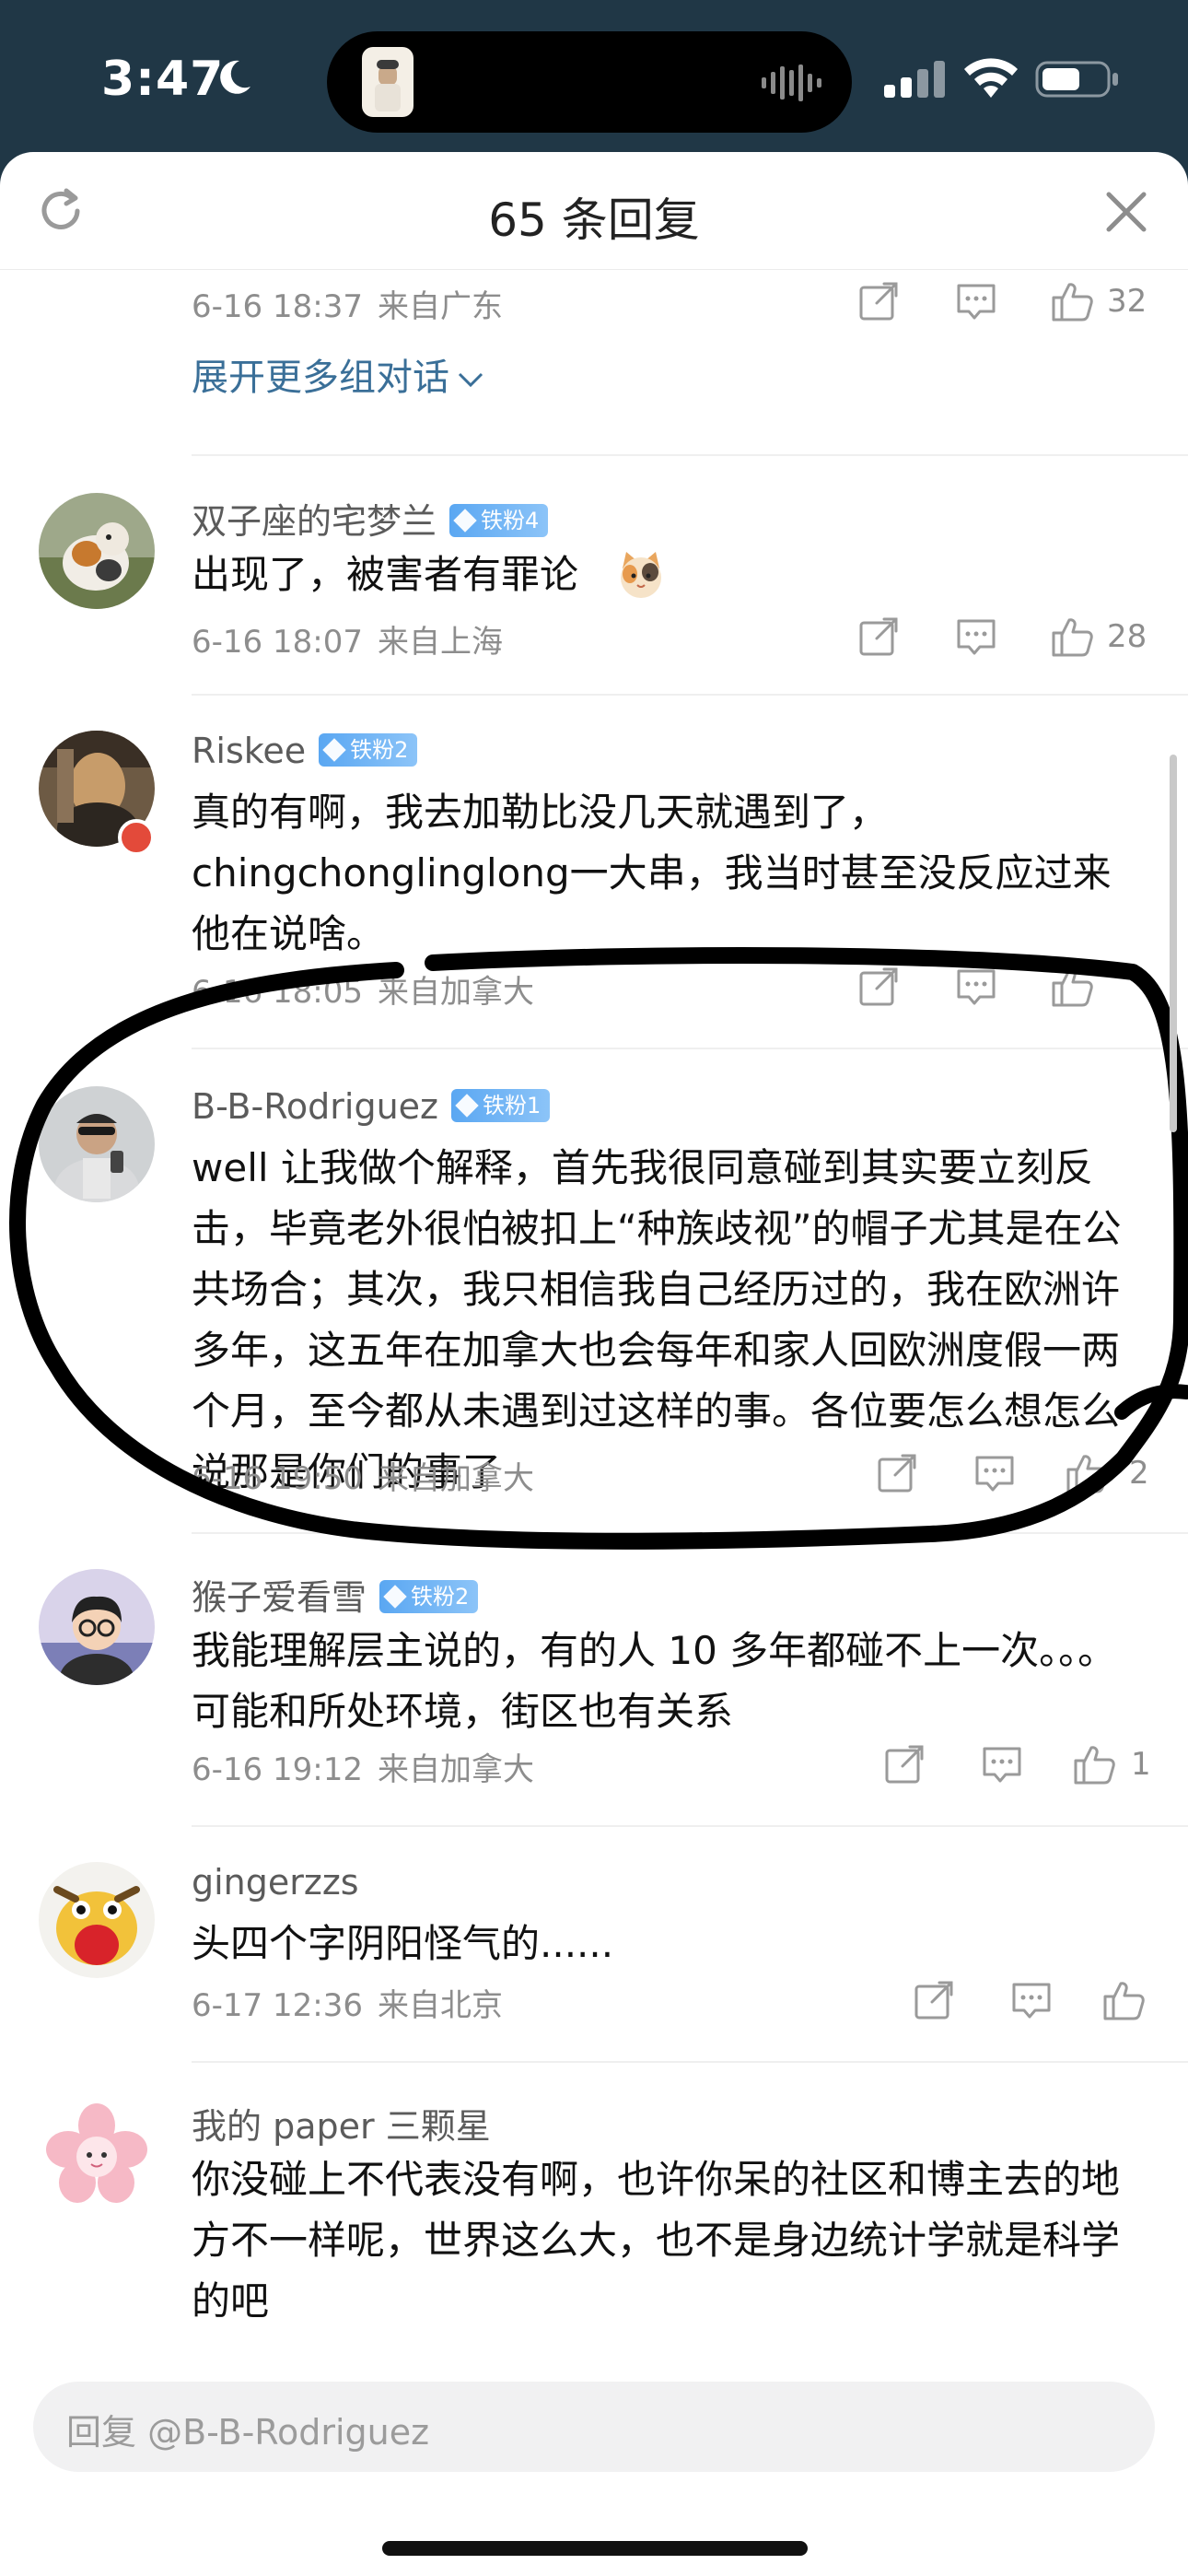 This screenshot has height=2576, width=1188. What do you see at coordinates (277, 642) in the screenshot?
I see `comment-date: 6-16 18:07` at bounding box center [277, 642].